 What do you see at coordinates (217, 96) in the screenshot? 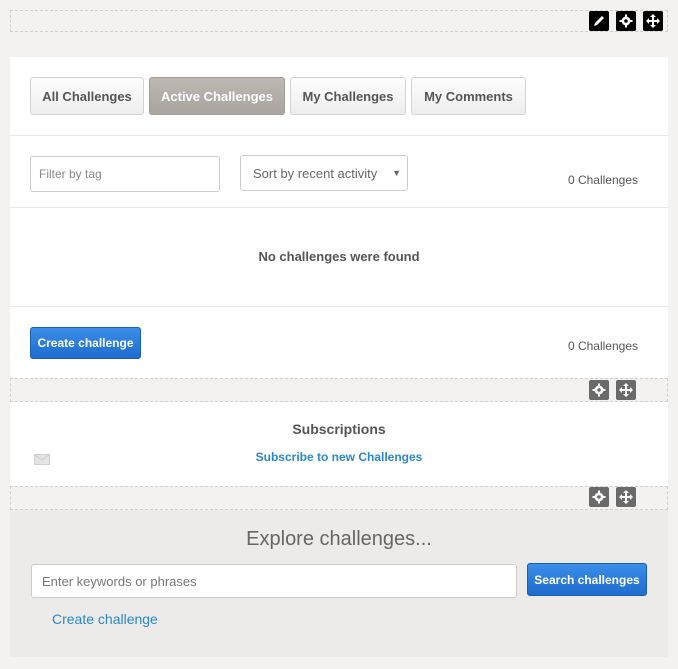
I see `tab-active-challenges: Active Challenges` at bounding box center [217, 96].